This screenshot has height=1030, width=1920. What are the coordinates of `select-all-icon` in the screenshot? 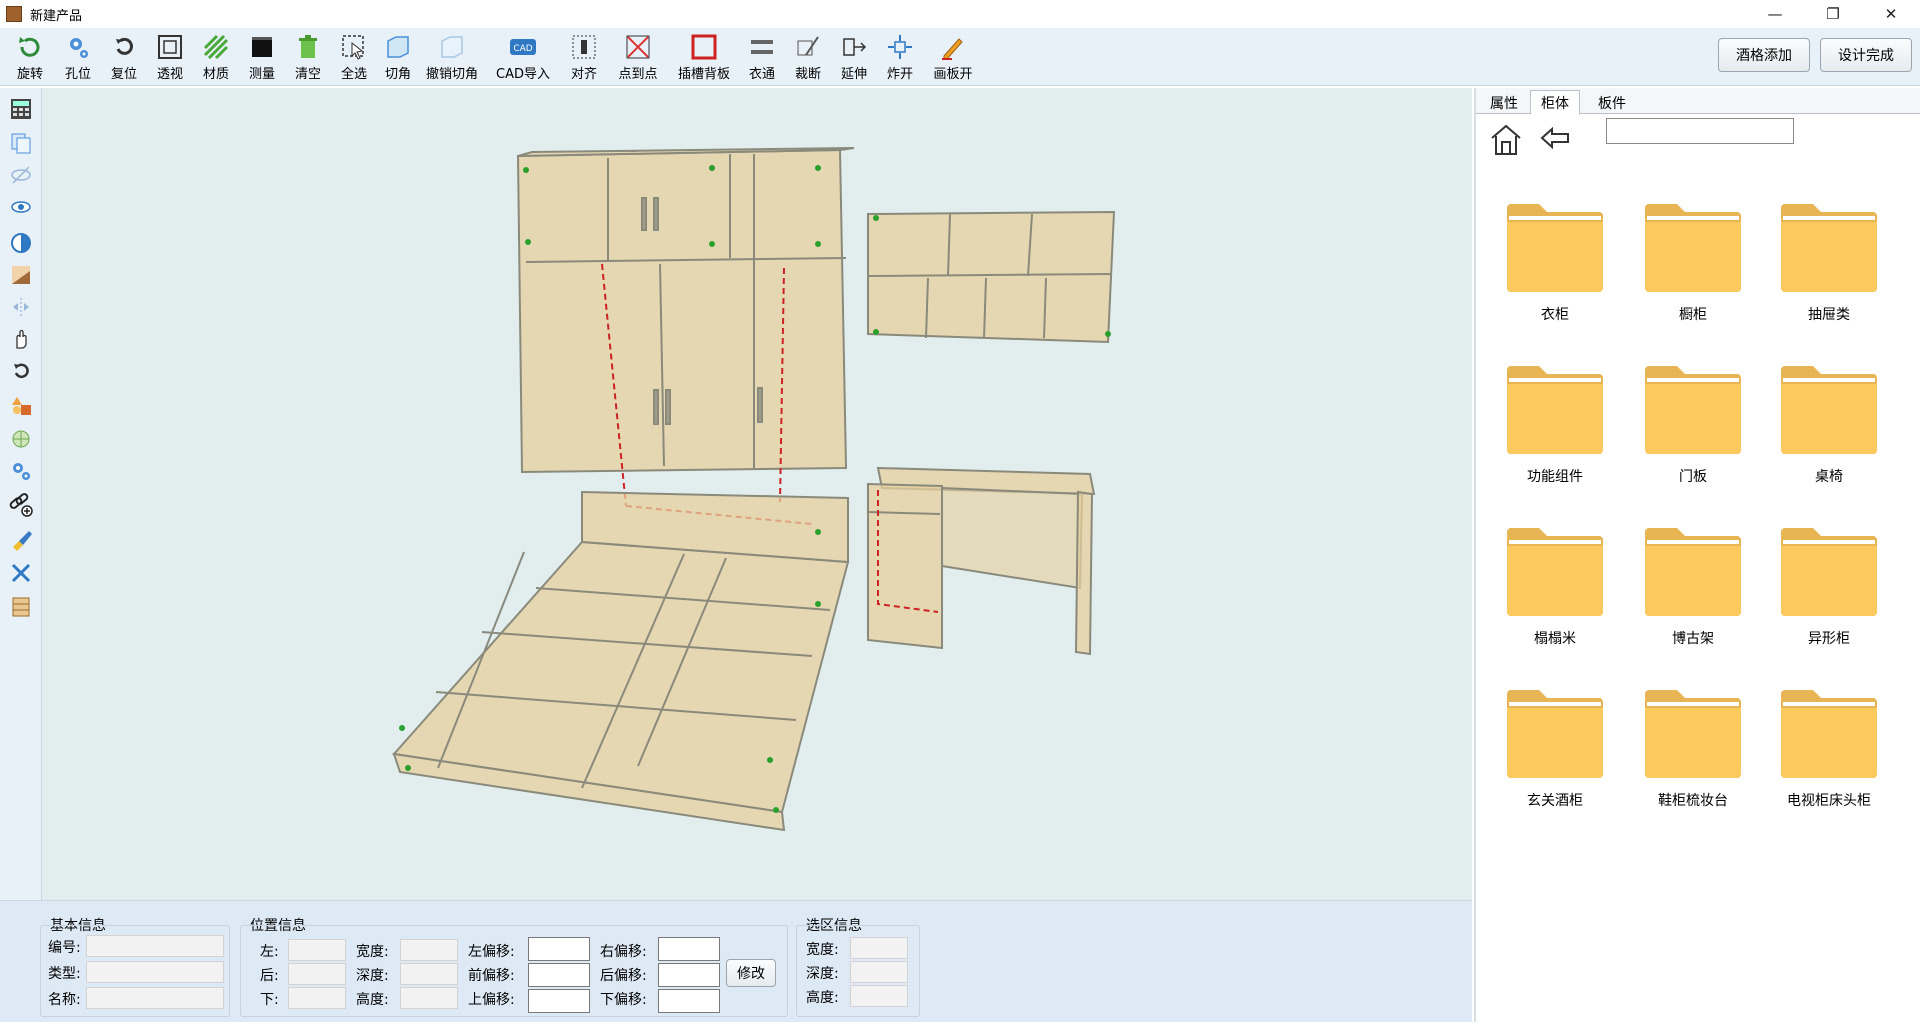 It's located at (354, 47).